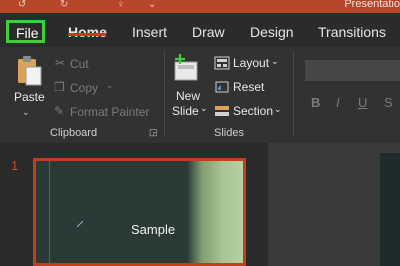  Describe the element at coordinates (315, 102) in the screenshot. I see `bold-button: B` at that location.